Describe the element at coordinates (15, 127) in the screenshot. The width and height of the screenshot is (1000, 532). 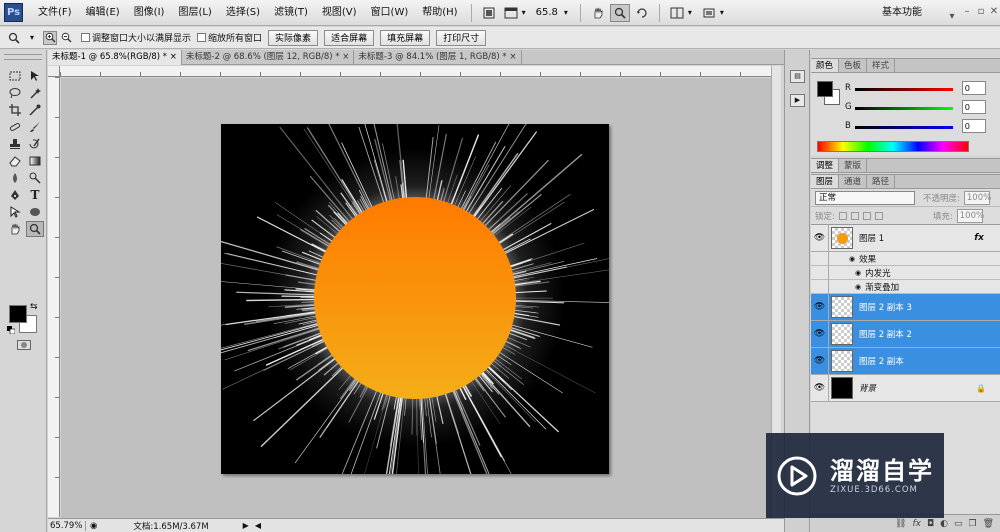
I see `healing-brush-tool-icon` at that location.